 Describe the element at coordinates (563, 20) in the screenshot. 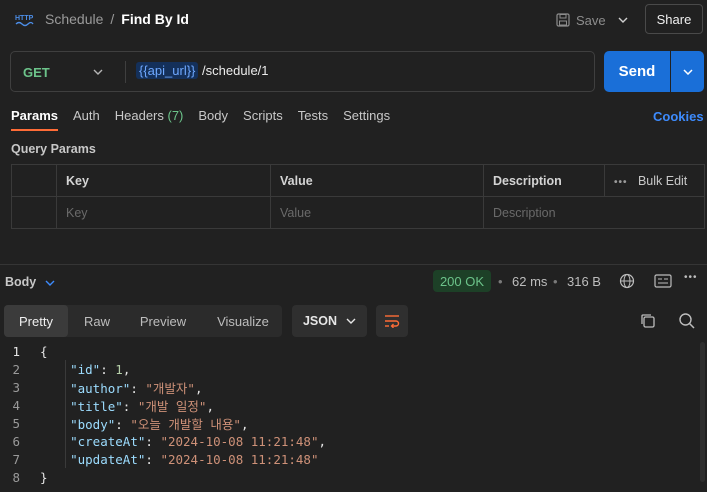

I see `save-icon` at that location.